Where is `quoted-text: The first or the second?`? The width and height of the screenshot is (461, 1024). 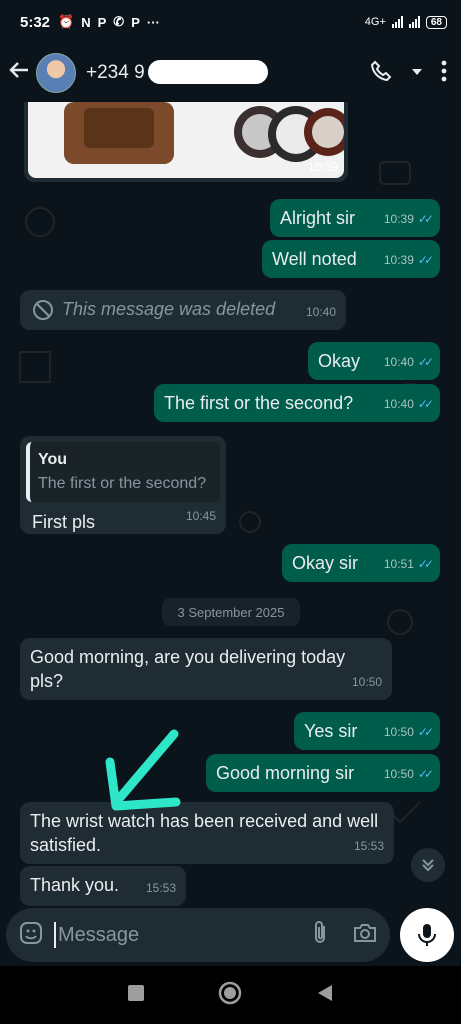 quoted-text: The first or the second? is located at coordinates (122, 483).